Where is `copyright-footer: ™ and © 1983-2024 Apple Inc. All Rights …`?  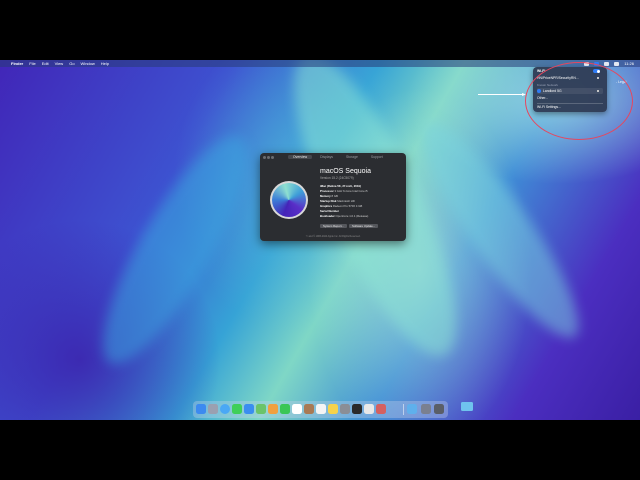 copyright-footer: ™ and © 1983-2024 Apple Inc. All Rights … is located at coordinates (333, 236).